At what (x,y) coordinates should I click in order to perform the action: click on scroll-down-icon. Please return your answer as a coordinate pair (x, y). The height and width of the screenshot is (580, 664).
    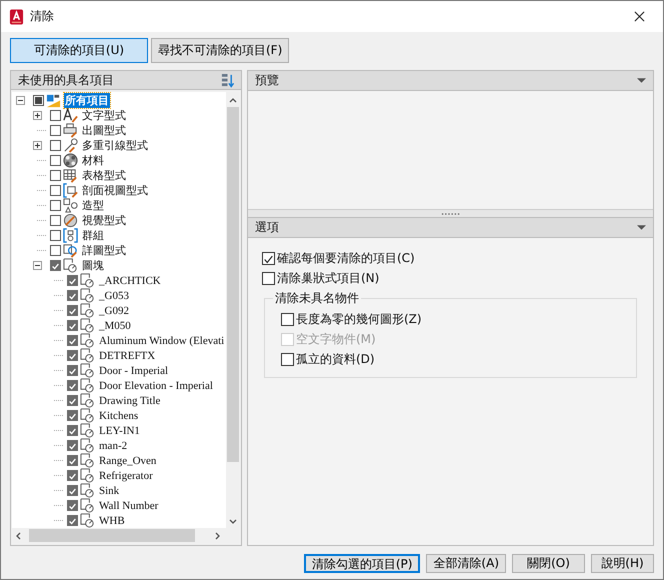
    Looking at the image, I should click on (233, 521).